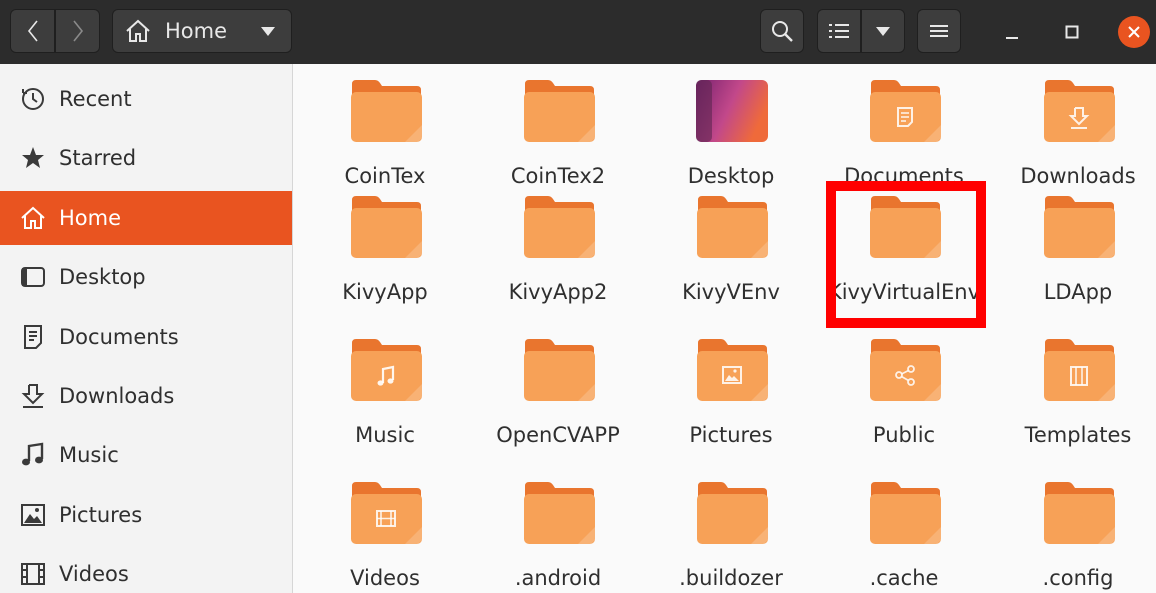 The height and width of the screenshot is (593, 1156). Describe the element at coordinates (904, 407) in the screenshot. I see `folder-item: Public` at that location.